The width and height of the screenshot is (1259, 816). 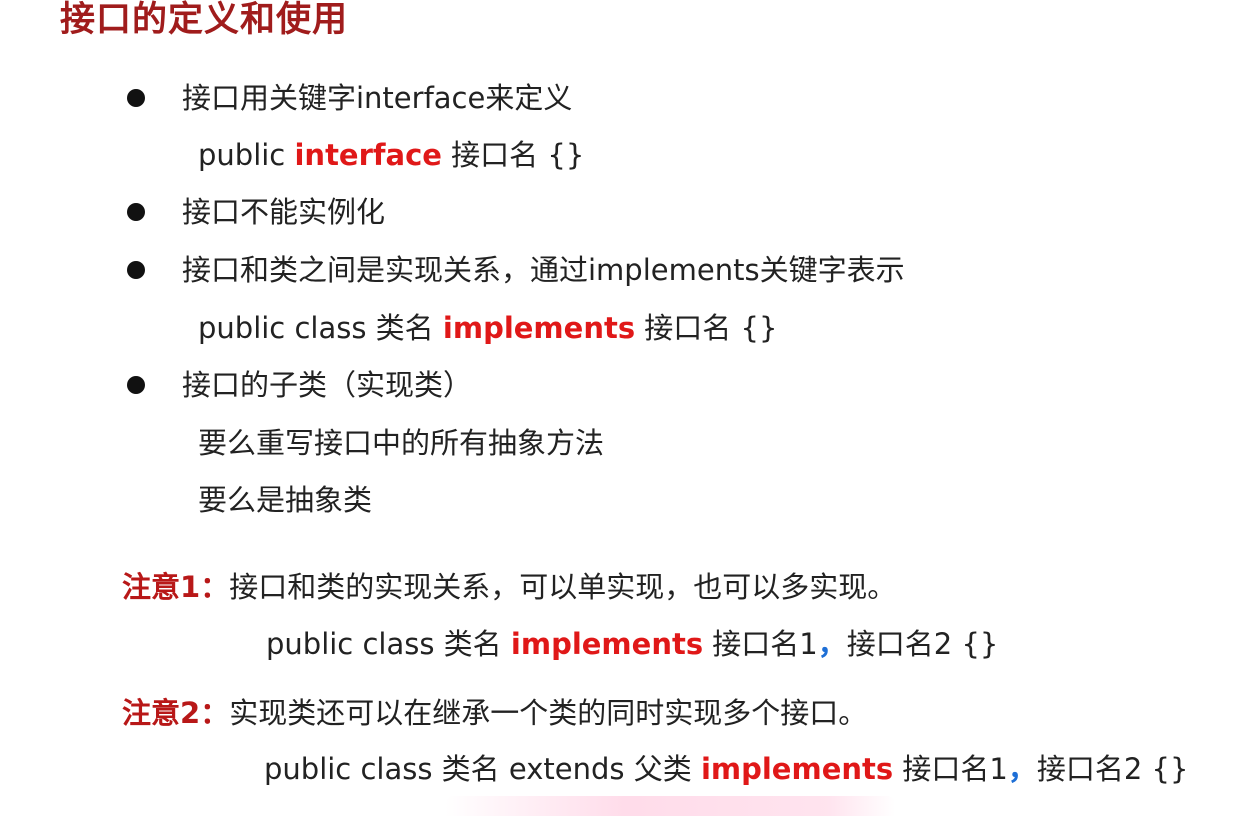 I want to click on note-1: 注意1：接口和类的实现关系，可以单实现，也可以多实现。, so click(x=509, y=587).